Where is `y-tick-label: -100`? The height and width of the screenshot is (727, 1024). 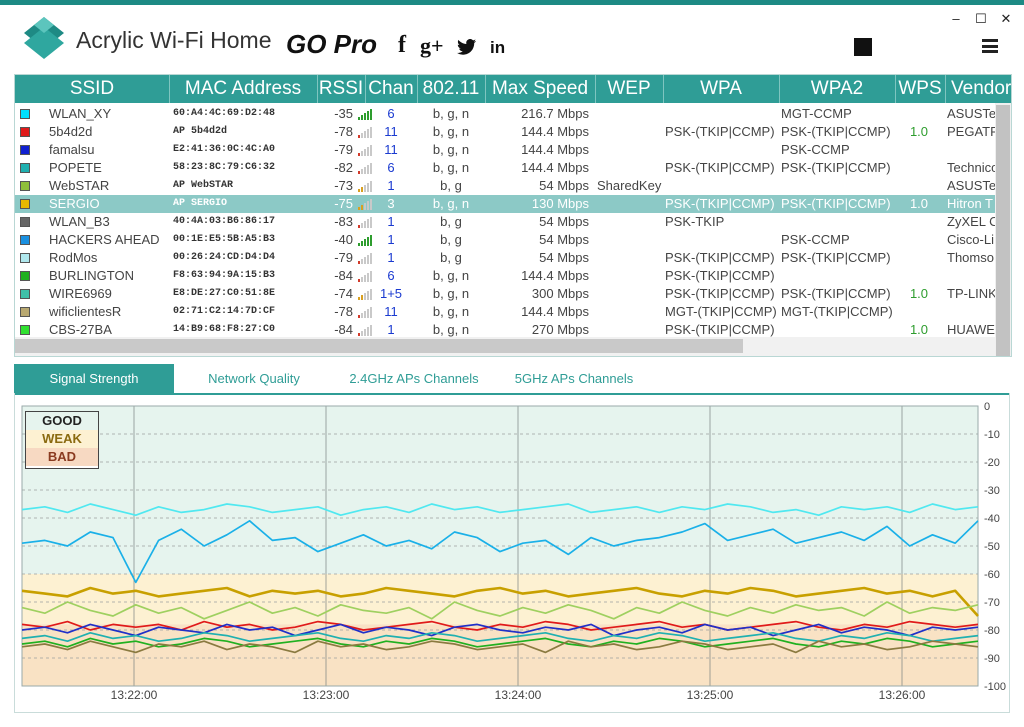 y-tick-label: -100 is located at coordinates (995, 687).